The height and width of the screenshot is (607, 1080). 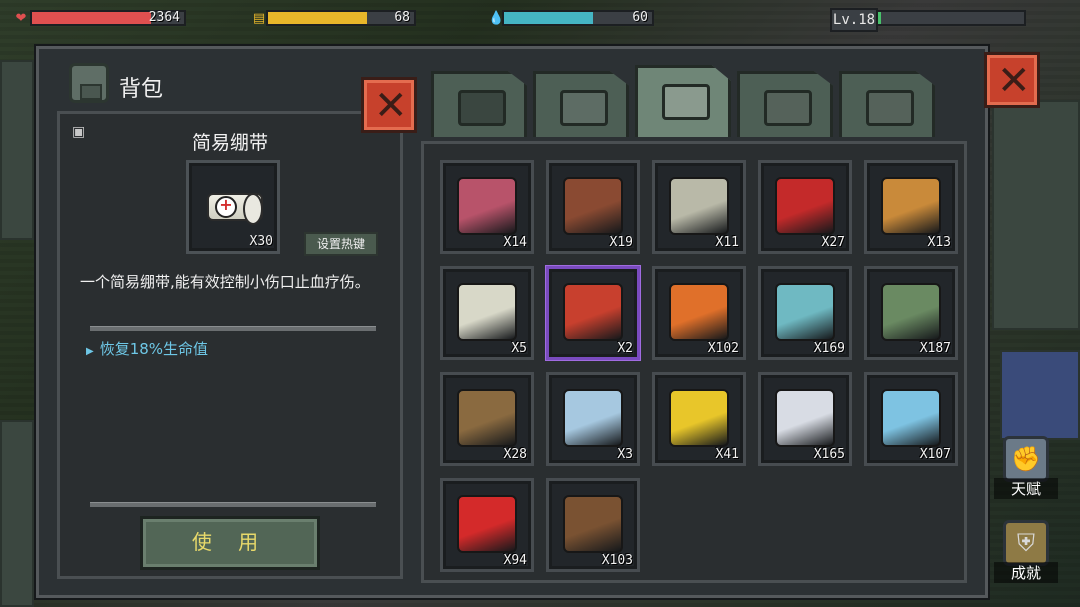 I want to click on achievement-button: ⛨ 成就, so click(x=1026, y=551).